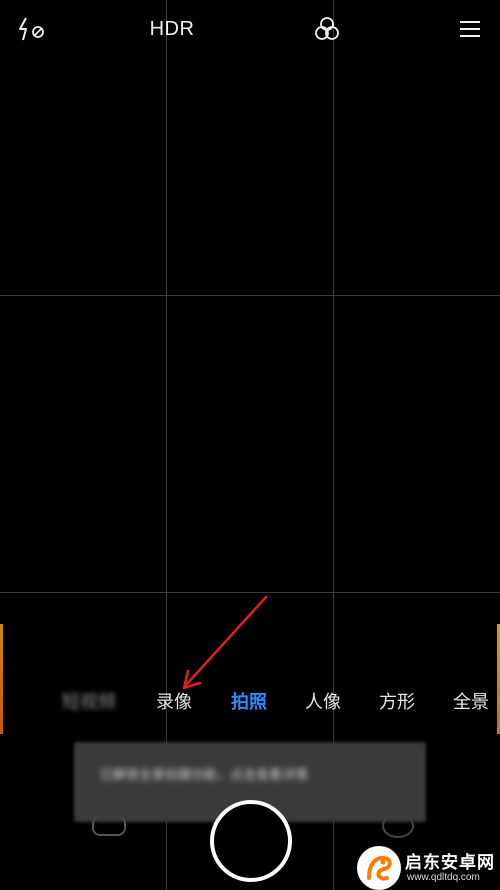 This screenshot has width=500, height=890. Describe the element at coordinates (250, 295) in the screenshot. I see `grid-line-h1` at that location.